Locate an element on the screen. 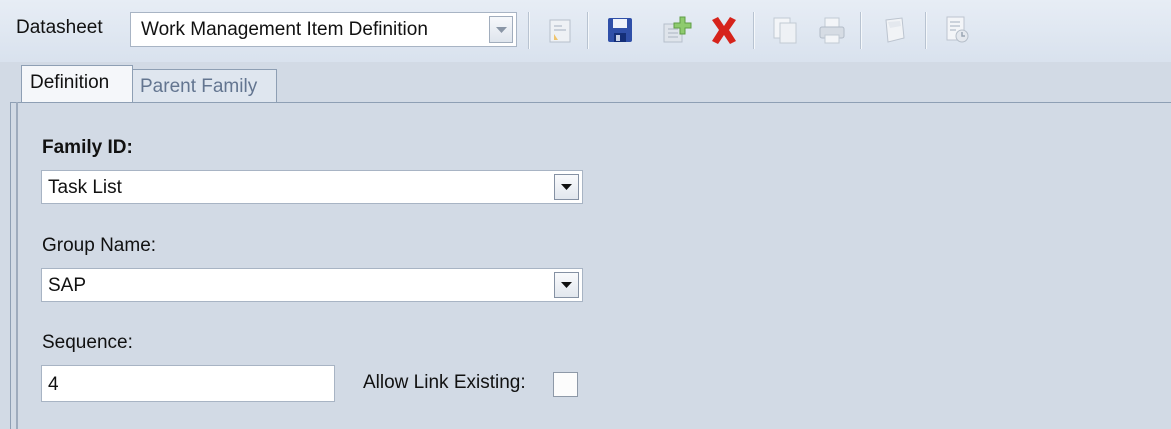 The image size is (1171, 429). allow-link-existing-label: Allow Link Existing: is located at coordinates (444, 382).